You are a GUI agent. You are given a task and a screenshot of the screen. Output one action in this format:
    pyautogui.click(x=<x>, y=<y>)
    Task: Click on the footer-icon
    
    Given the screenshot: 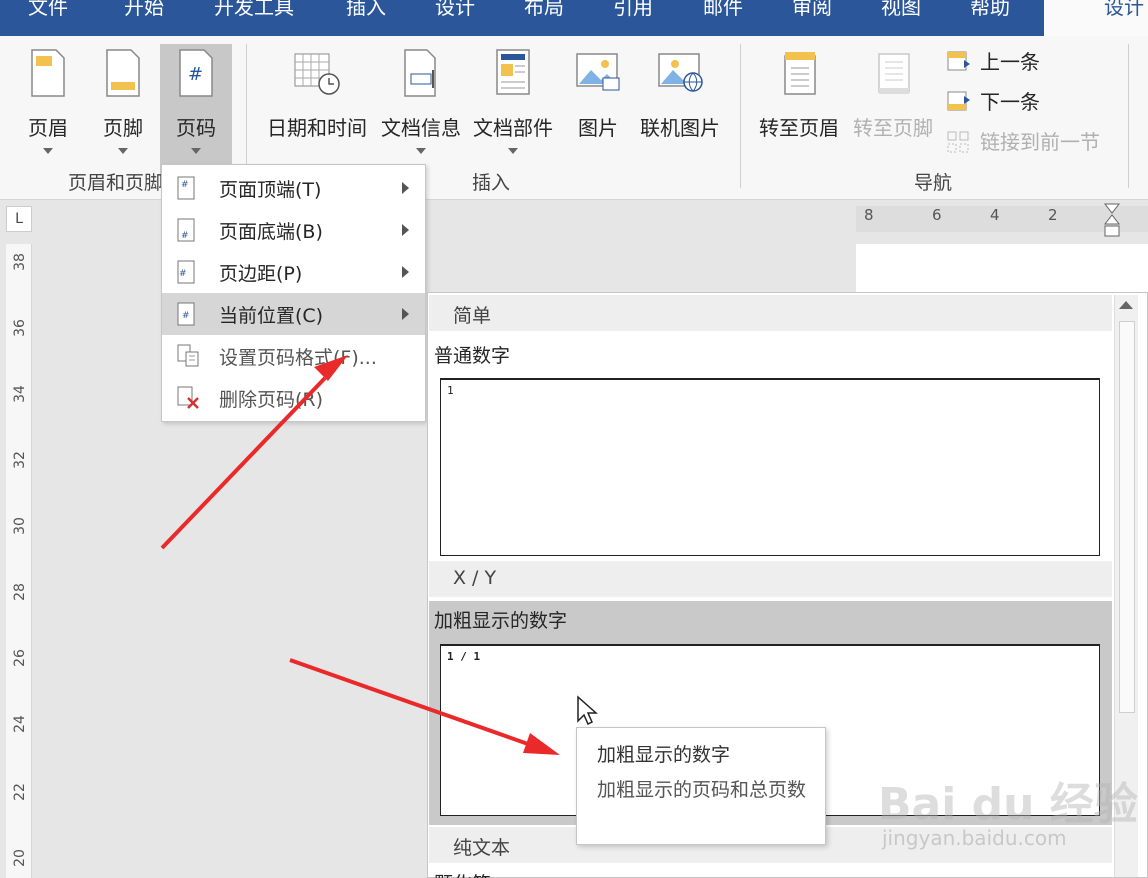 What is the action you would take?
    pyautogui.click(x=123, y=73)
    